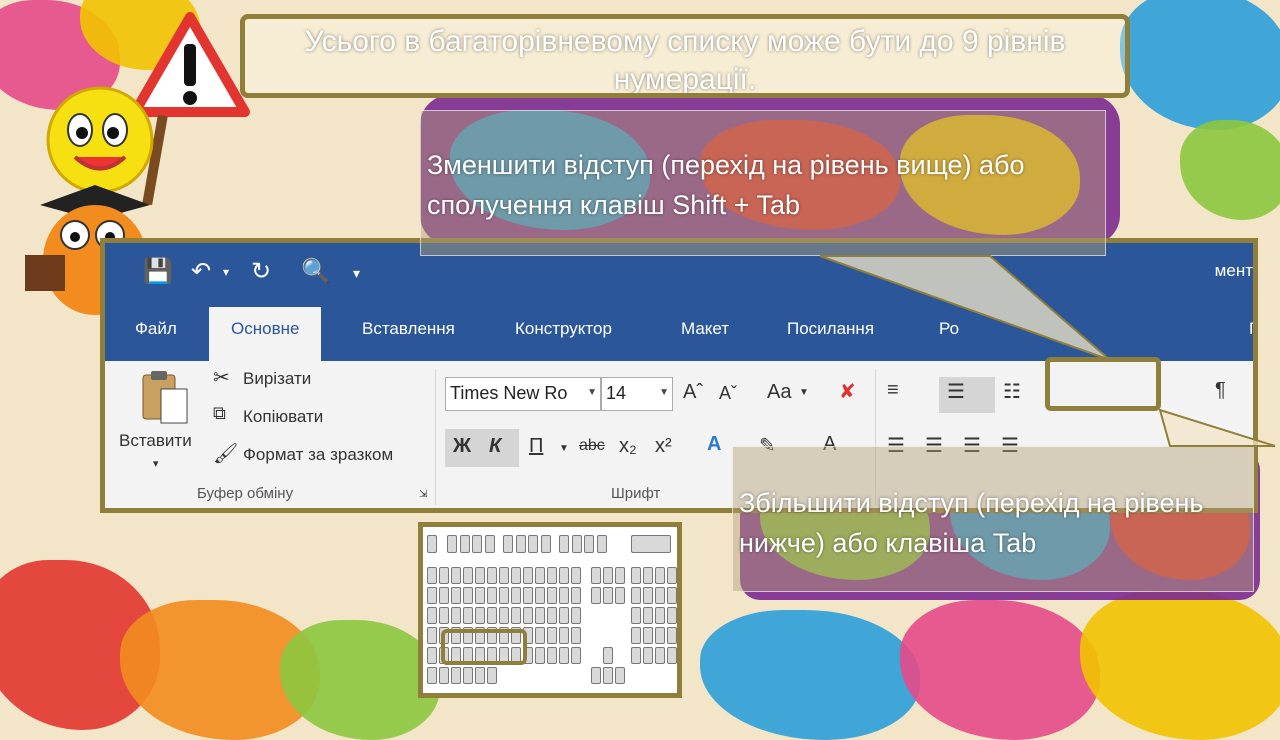  I want to click on tab-review: Ро, so click(949, 329).